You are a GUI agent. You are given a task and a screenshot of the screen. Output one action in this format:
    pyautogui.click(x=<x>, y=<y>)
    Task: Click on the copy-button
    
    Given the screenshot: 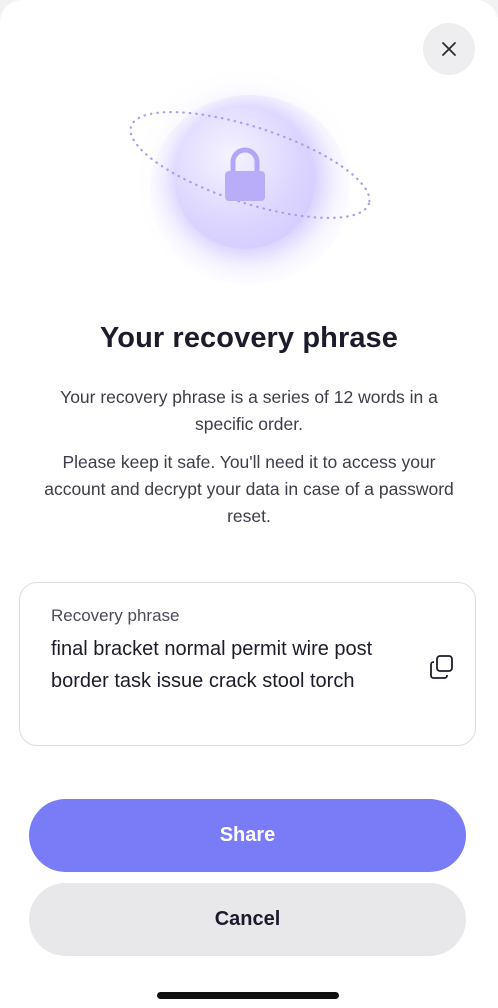 What is the action you would take?
    pyautogui.click(x=442, y=667)
    